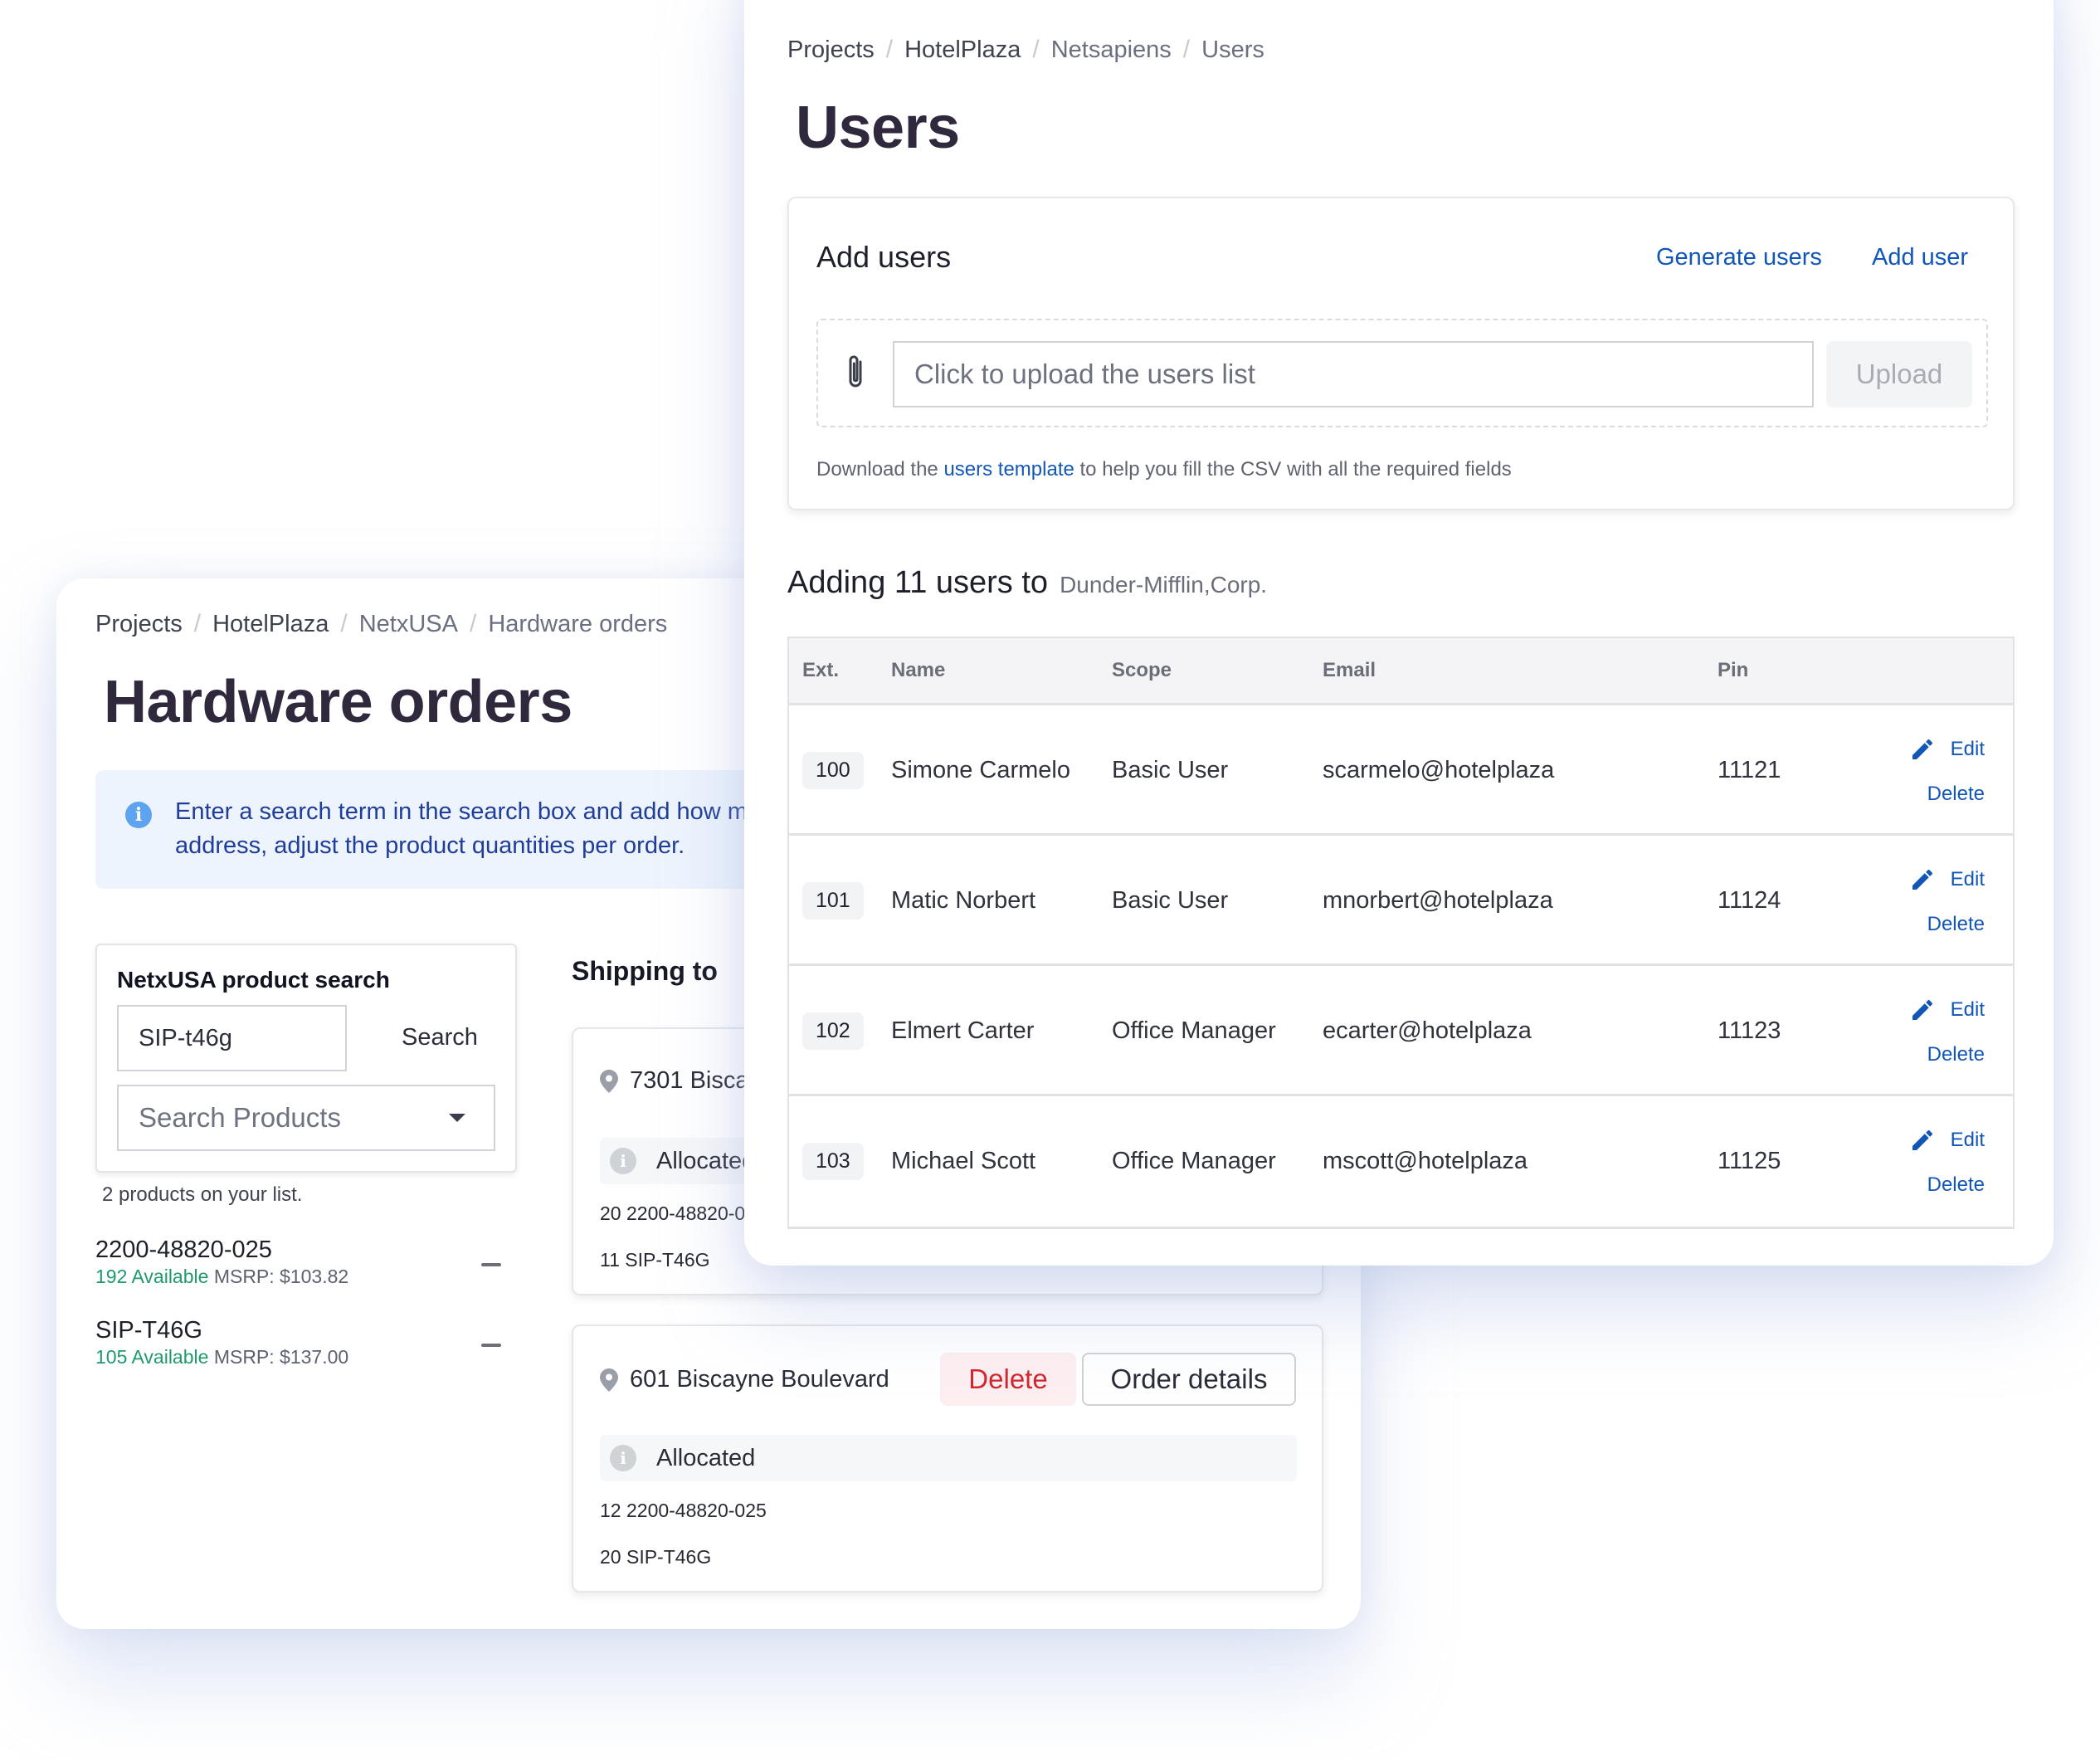 This screenshot has width=2100, height=1761. What do you see at coordinates (281, 1357) in the screenshot?
I see `product-msrp: MSRP: $137.00` at bounding box center [281, 1357].